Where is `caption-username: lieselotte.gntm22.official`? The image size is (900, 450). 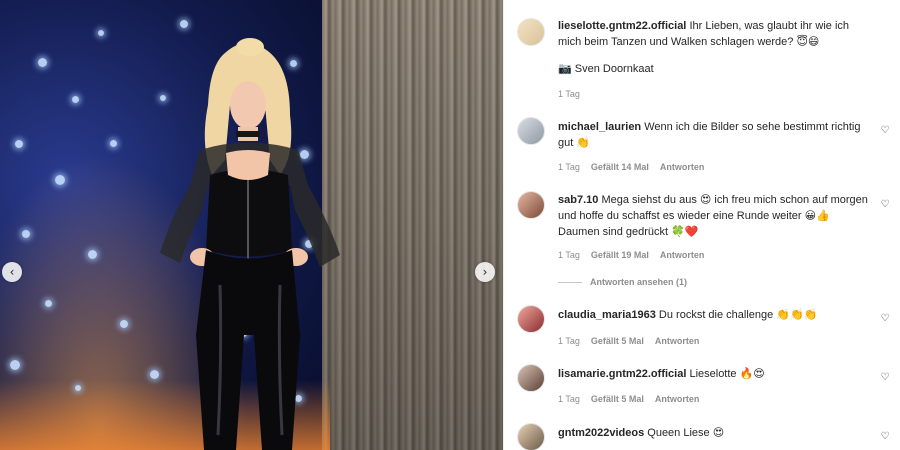
caption-username: lieselotte.gntm22.official is located at coordinates (622, 26).